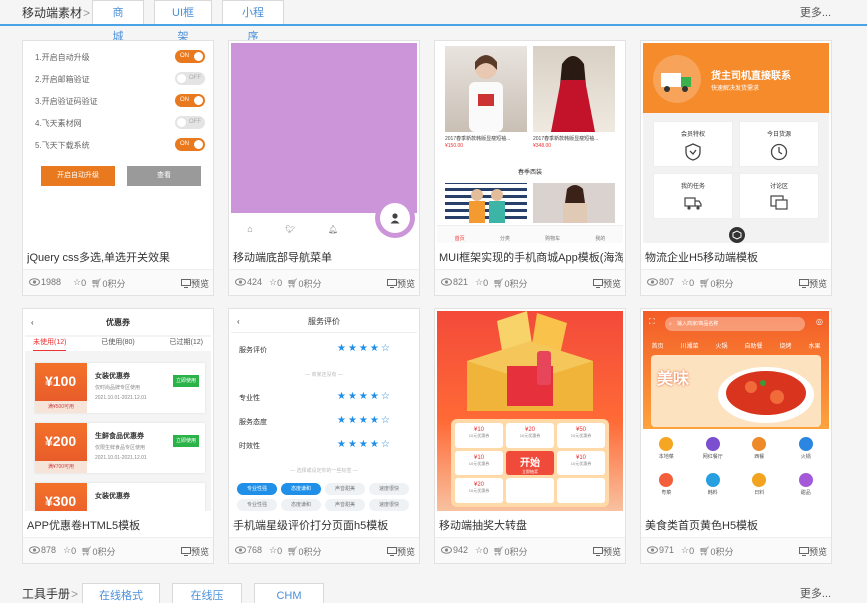 This screenshot has width=867, height=603. What do you see at coordinates (50, 593) in the screenshot?
I see `section-title: 工具手册>` at bounding box center [50, 593].